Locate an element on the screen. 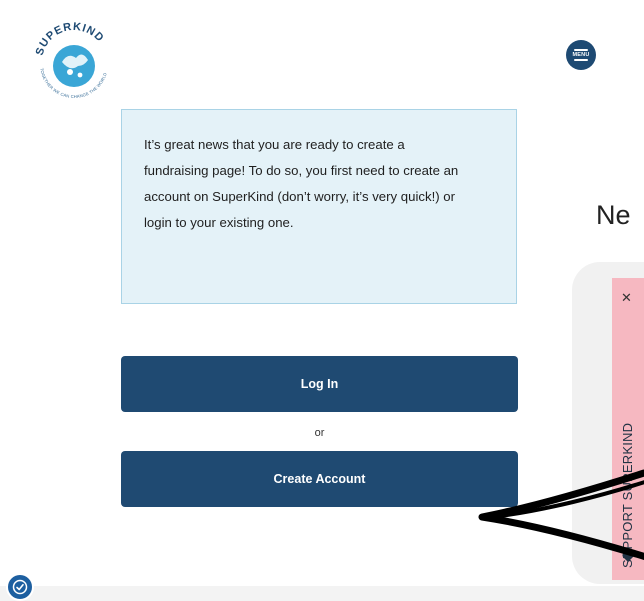 This screenshot has height=601, width=644. login-button: Log In is located at coordinates (319, 384).